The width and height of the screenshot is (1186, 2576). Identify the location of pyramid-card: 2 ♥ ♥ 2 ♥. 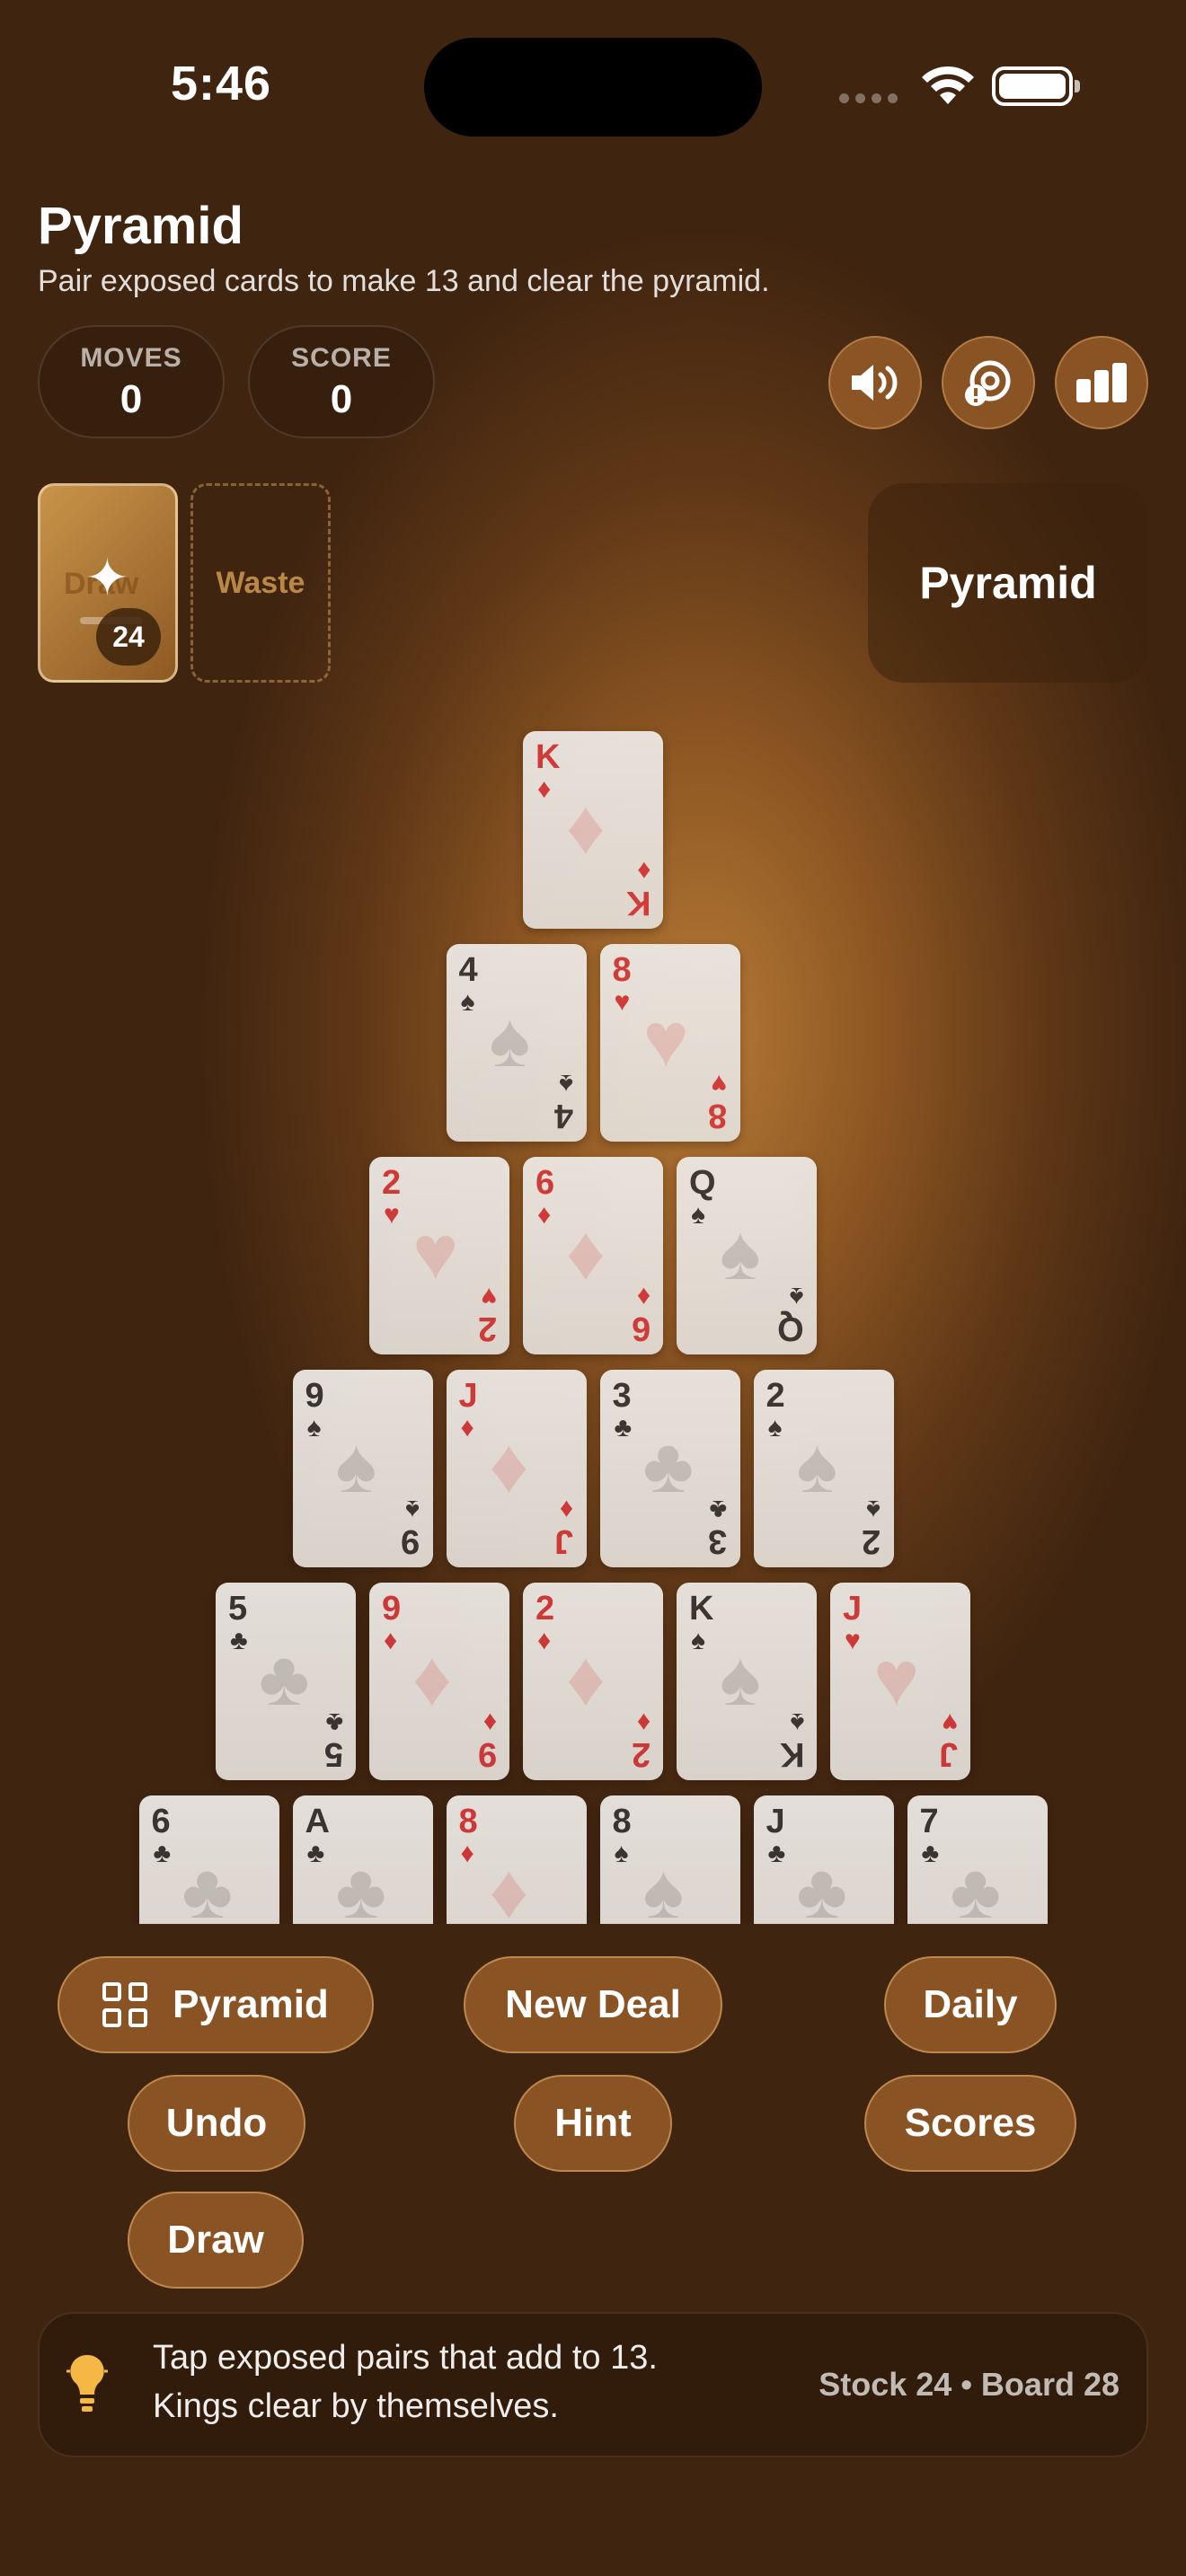
(439, 1255).